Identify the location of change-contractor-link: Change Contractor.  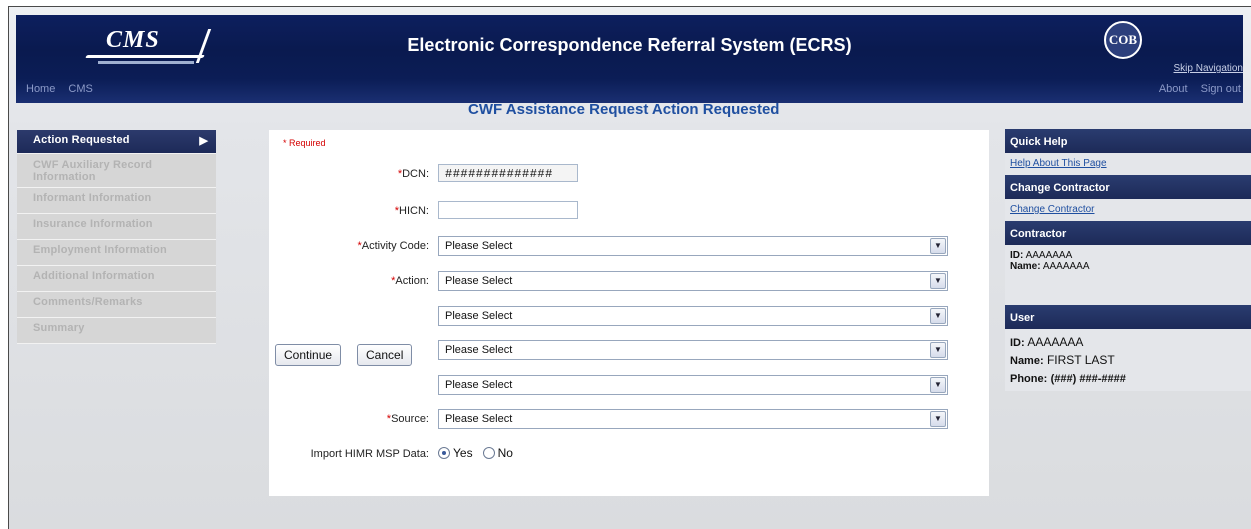
(1052, 209).